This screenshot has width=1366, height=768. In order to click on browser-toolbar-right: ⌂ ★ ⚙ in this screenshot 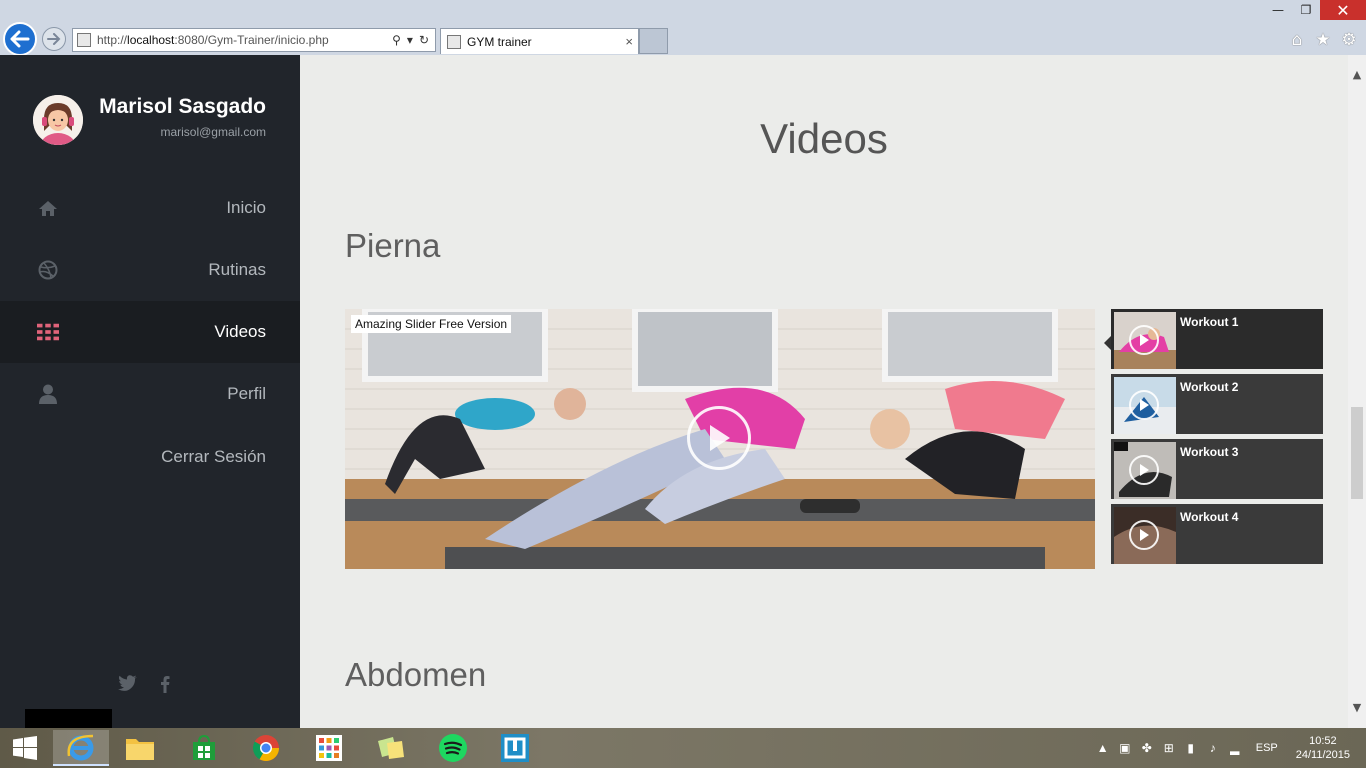, I will do `click(1323, 40)`.